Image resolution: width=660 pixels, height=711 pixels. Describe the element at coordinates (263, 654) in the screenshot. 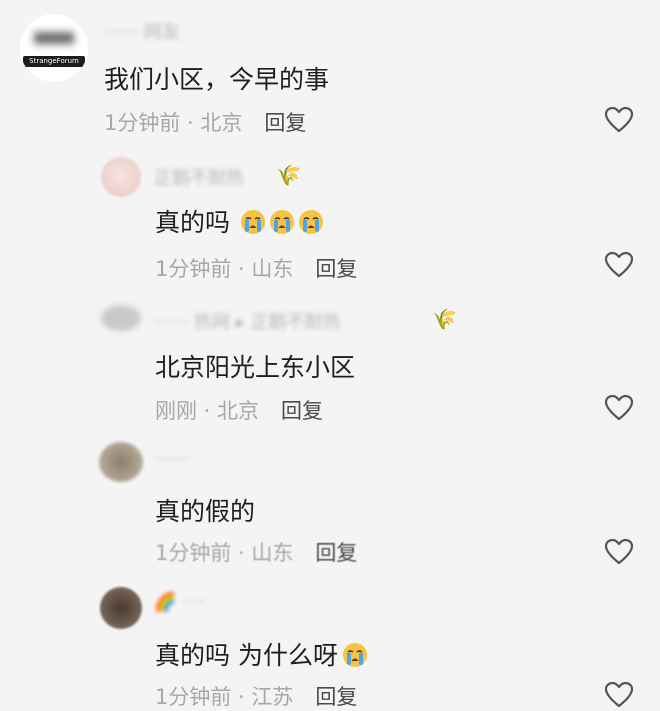

I see `comment-text: 真的吗 为什么呀` at that location.